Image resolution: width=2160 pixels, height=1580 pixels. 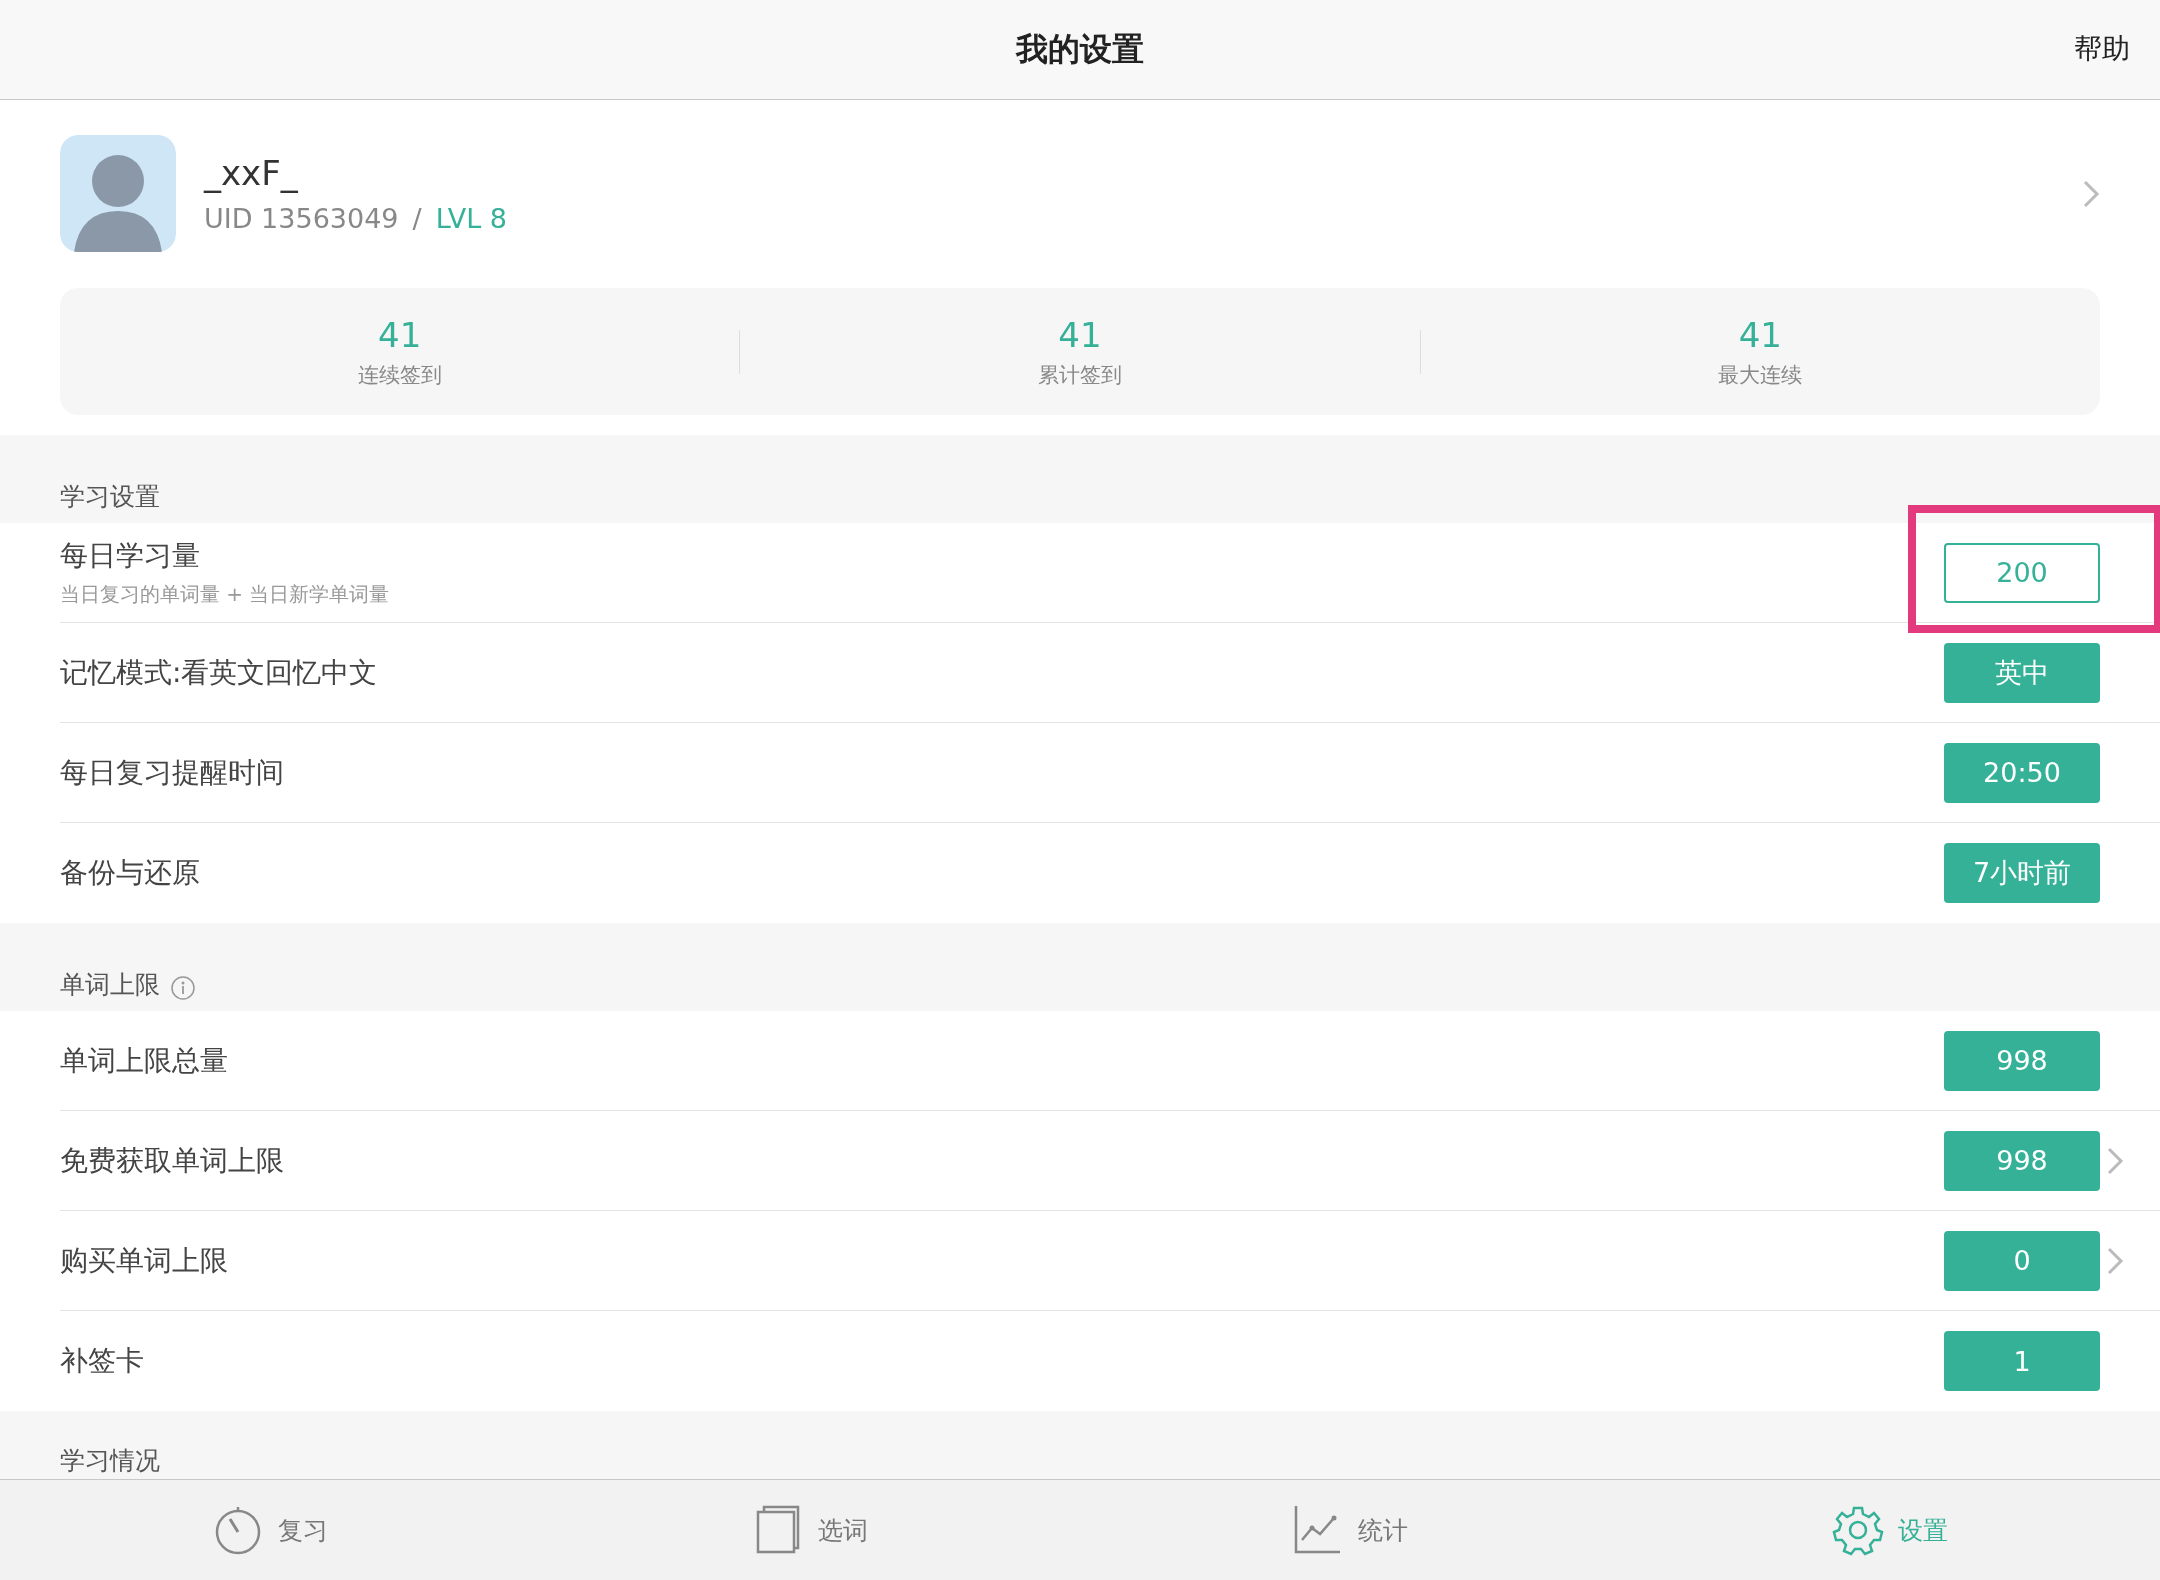 What do you see at coordinates (2102, 49) in the screenshot?
I see `help-link: 帮助` at bounding box center [2102, 49].